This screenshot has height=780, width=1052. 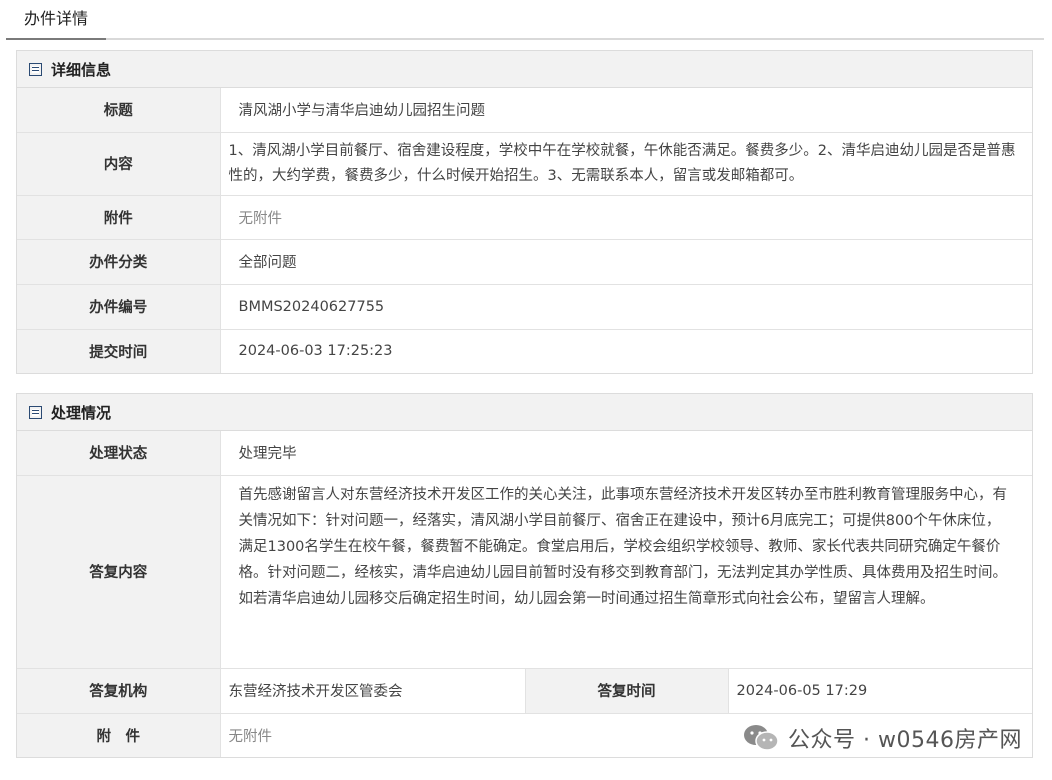 What do you see at coordinates (119, 690) in the screenshot?
I see `row-label-reply-org: 答复机构` at bounding box center [119, 690].